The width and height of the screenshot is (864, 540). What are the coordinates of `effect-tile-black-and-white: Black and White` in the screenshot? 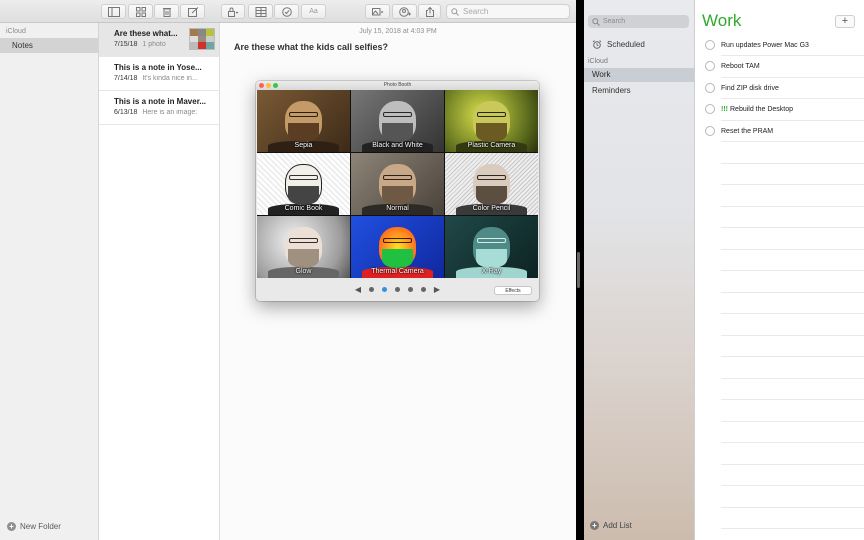 It's located at (397, 121).